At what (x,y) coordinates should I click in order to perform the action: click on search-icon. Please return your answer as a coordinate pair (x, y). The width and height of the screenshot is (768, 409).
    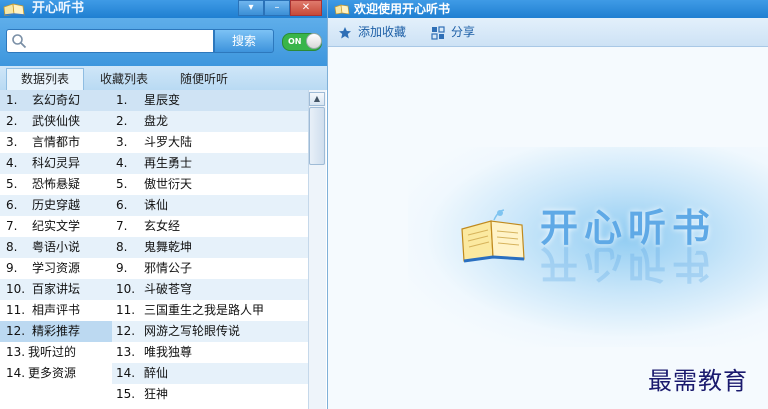
    Looking at the image, I should click on (19, 41).